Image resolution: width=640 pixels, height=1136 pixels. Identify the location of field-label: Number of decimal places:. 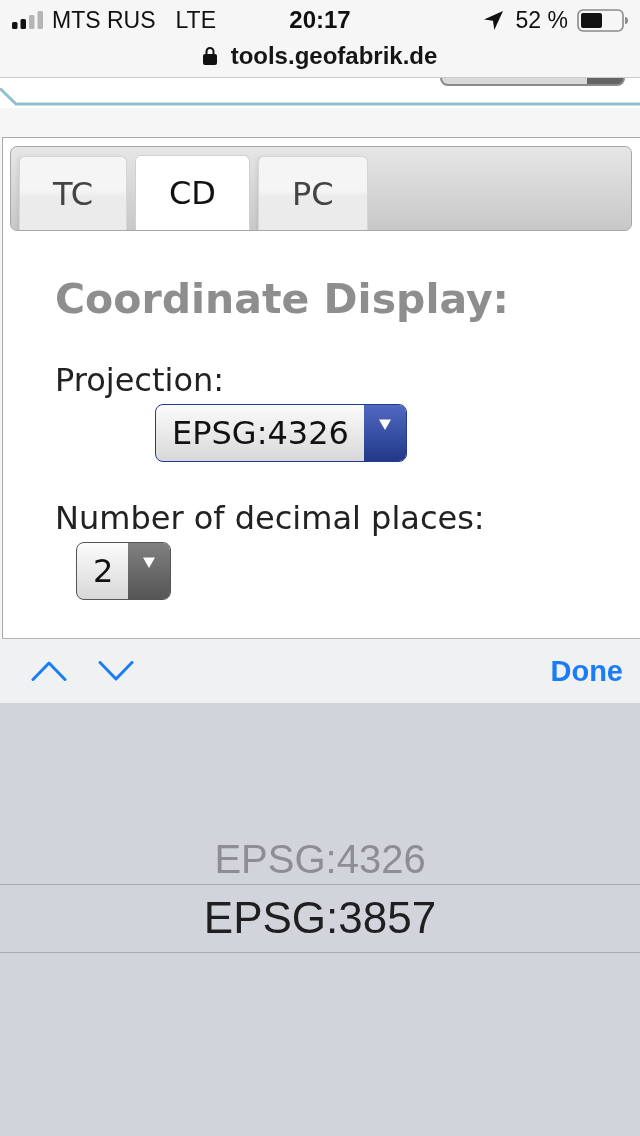
(270, 518).